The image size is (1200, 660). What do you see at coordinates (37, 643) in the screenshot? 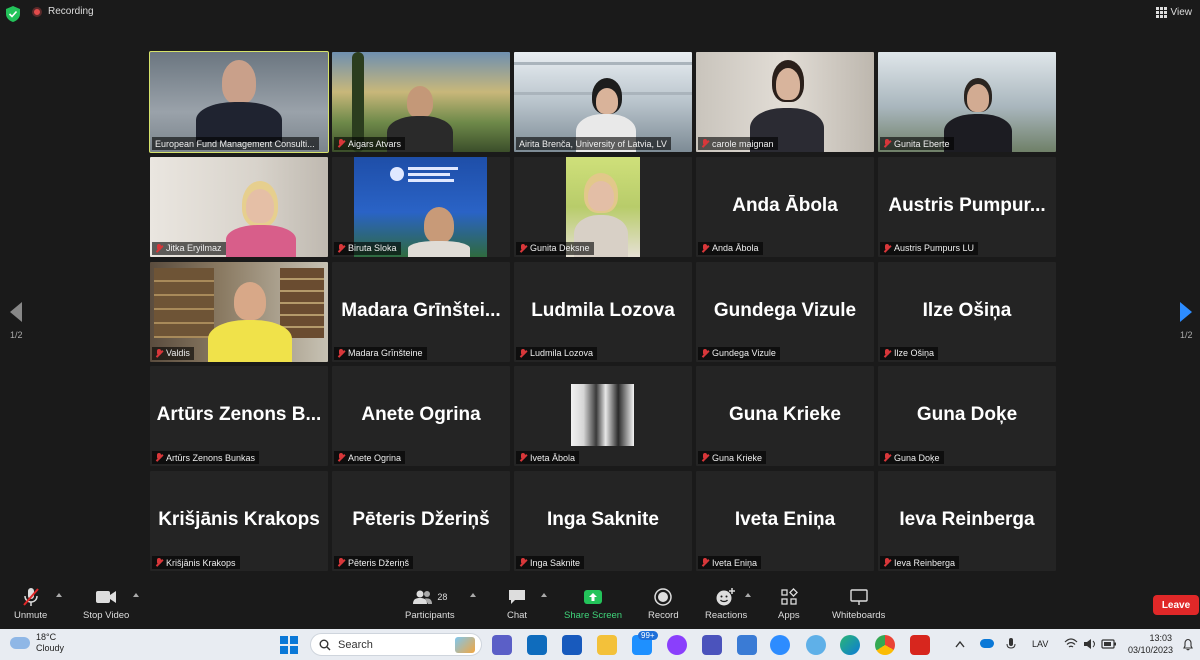
I see `weather-widget: 18°C Cloudy` at bounding box center [37, 643].